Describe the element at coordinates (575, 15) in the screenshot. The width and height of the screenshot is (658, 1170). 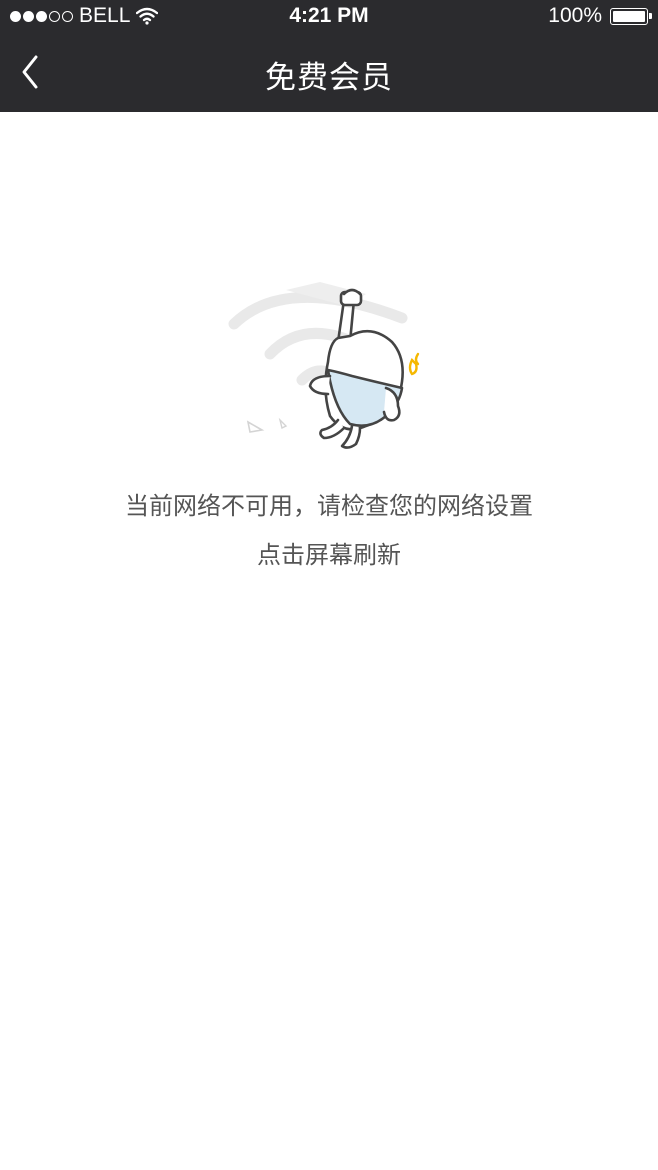
I see `battery-percent: 100%` at that location.